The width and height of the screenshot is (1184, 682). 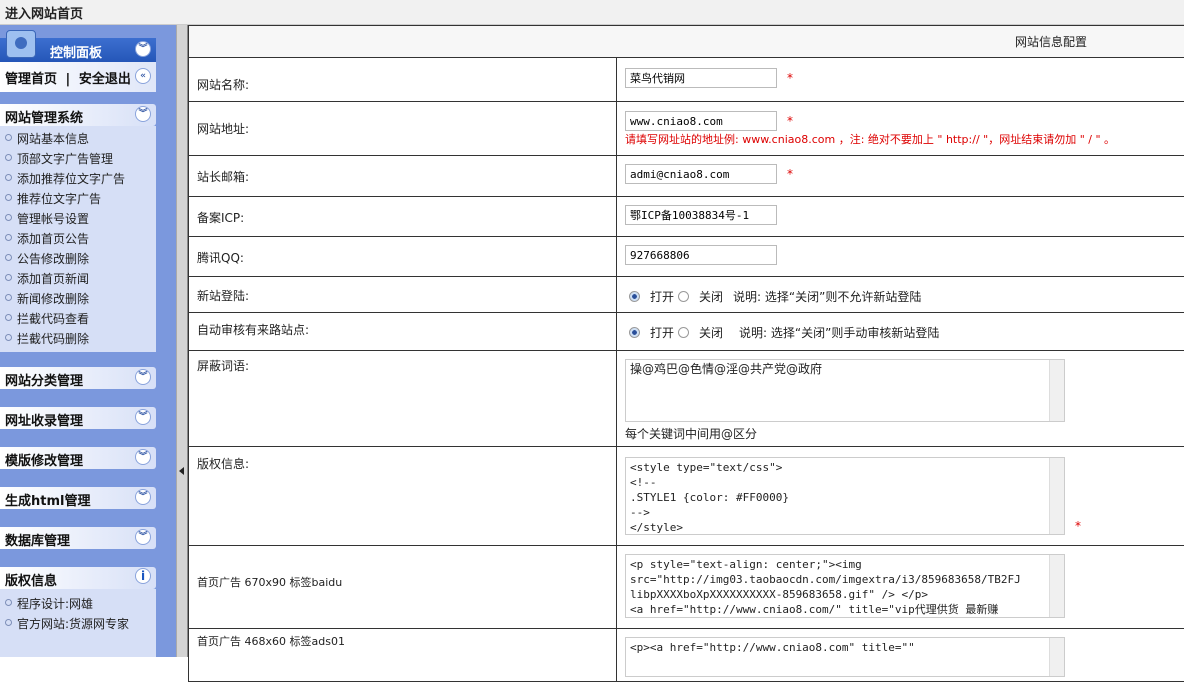 What do you see at coordinates (701, 121) in the screenshot?
I see `site-url-input` at bounding box center [701, 121].